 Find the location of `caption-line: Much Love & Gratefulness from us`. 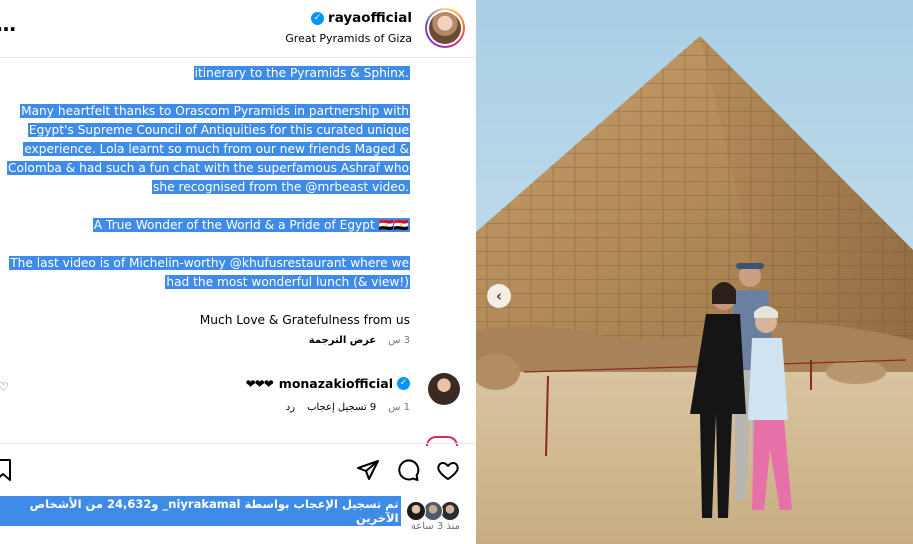

caption-line: Much Love & Gratefulness from us is located at coordinates (304, 320).